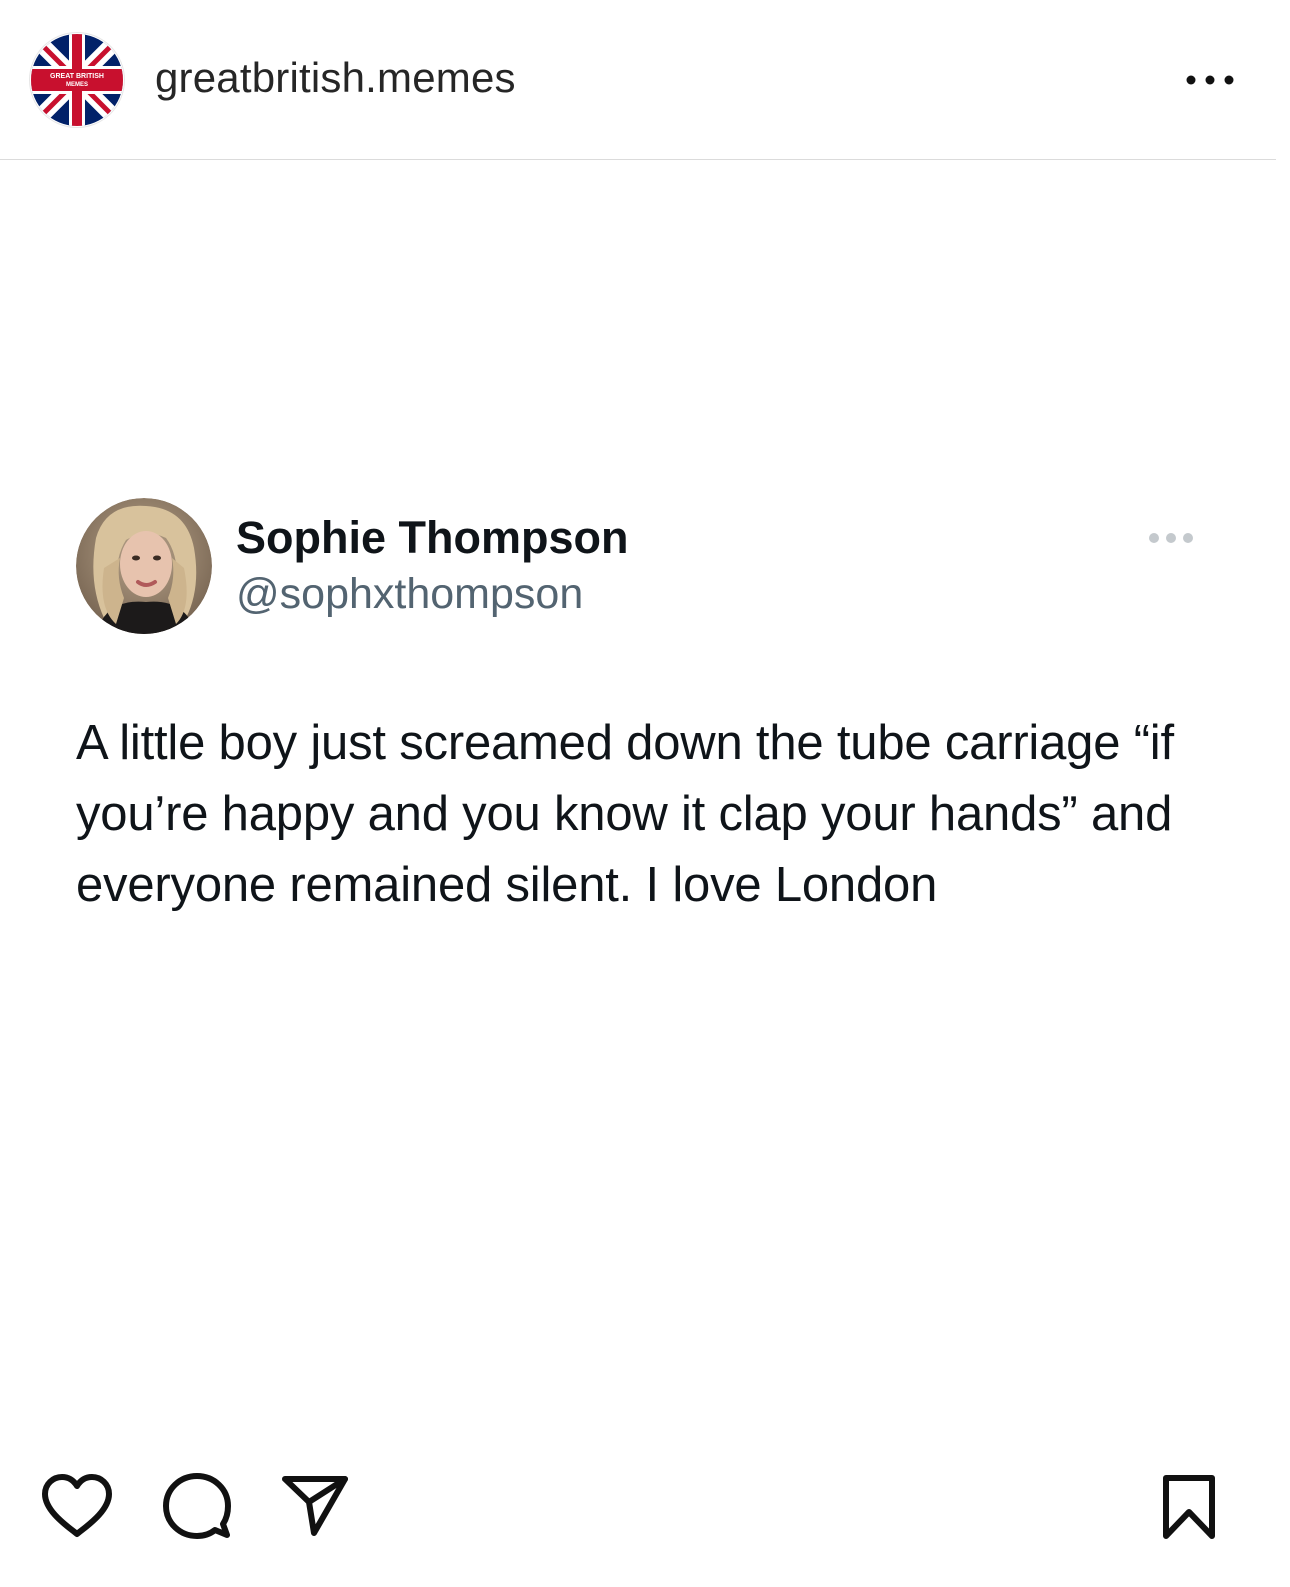 This screenshot has width=1290, height=1587. What do you see at coordinates (335, 78) in the screenshot?
I see `account-name: greatbritish.memes` at bounding box center [335, 78].